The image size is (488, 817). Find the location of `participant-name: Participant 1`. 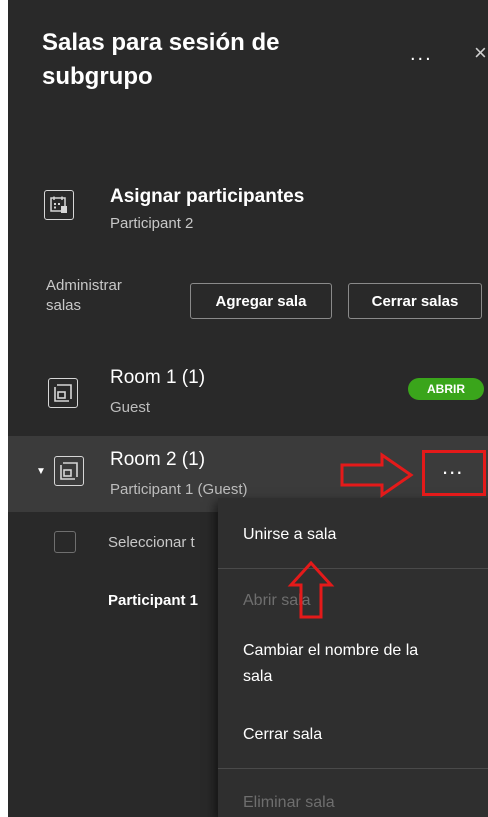

participant-name: Participant 1 is located at coordinates (153, 600).